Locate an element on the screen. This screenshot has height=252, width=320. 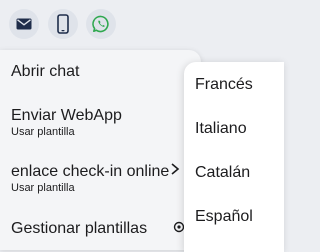
email-button is located at coordinates (24, 24).